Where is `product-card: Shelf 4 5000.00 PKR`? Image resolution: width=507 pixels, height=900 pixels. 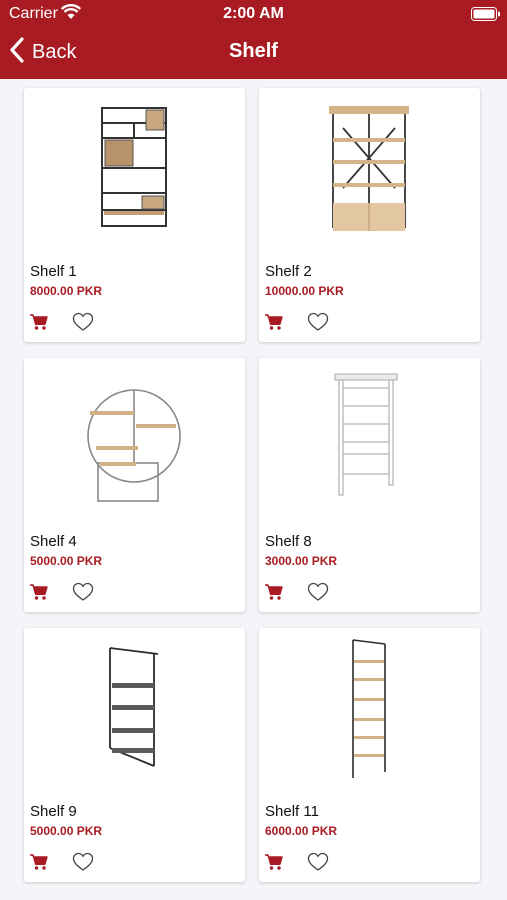 product-card: Shelf 4 5000.00 PKR is located at coordinates (134, 485).